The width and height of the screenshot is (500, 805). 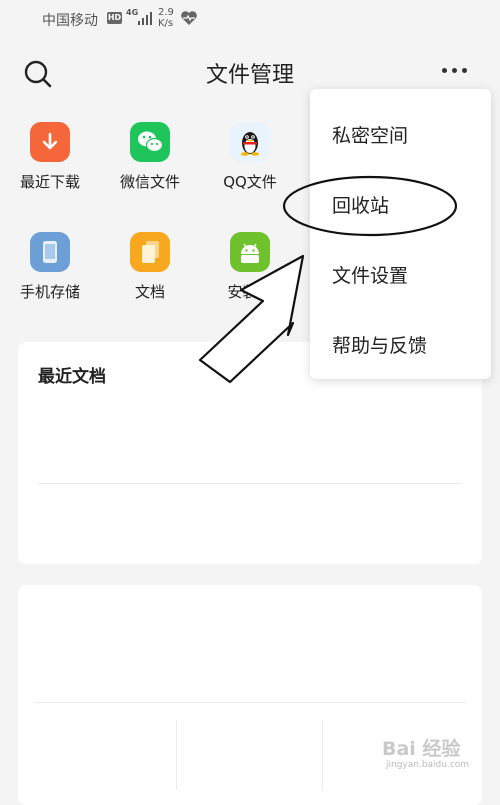 What do you see at coordinates (455, 71) in the screenshot?
I see `more-options-icon` at bounding box center [455, 71].